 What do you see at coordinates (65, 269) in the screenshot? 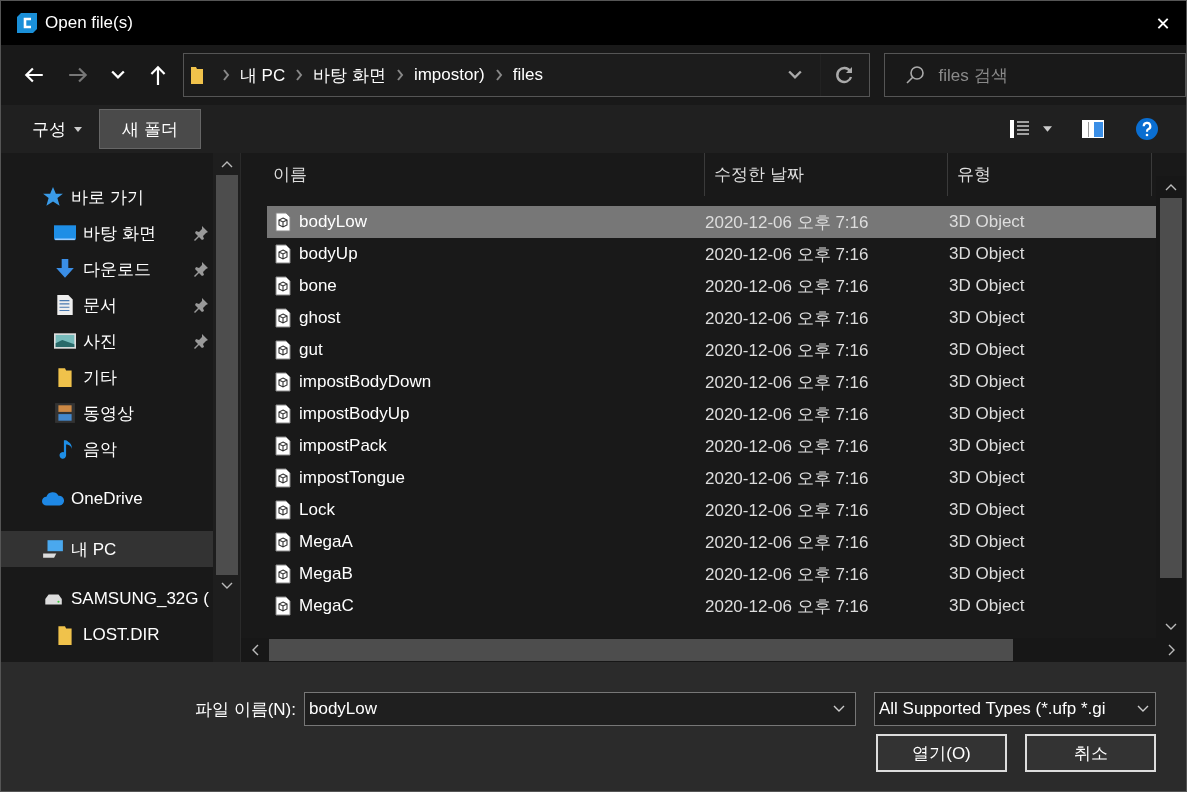
I see `download-icon` at bounding box center [65, 269].